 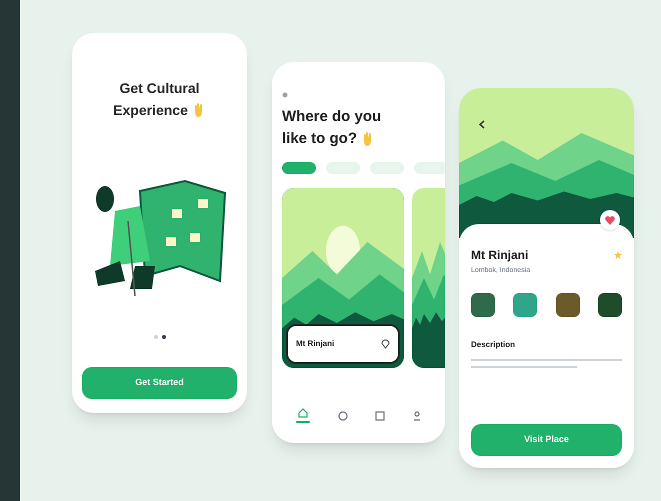 I want to click on visit-place-button: Visit Place, so click(x=546, y=440).